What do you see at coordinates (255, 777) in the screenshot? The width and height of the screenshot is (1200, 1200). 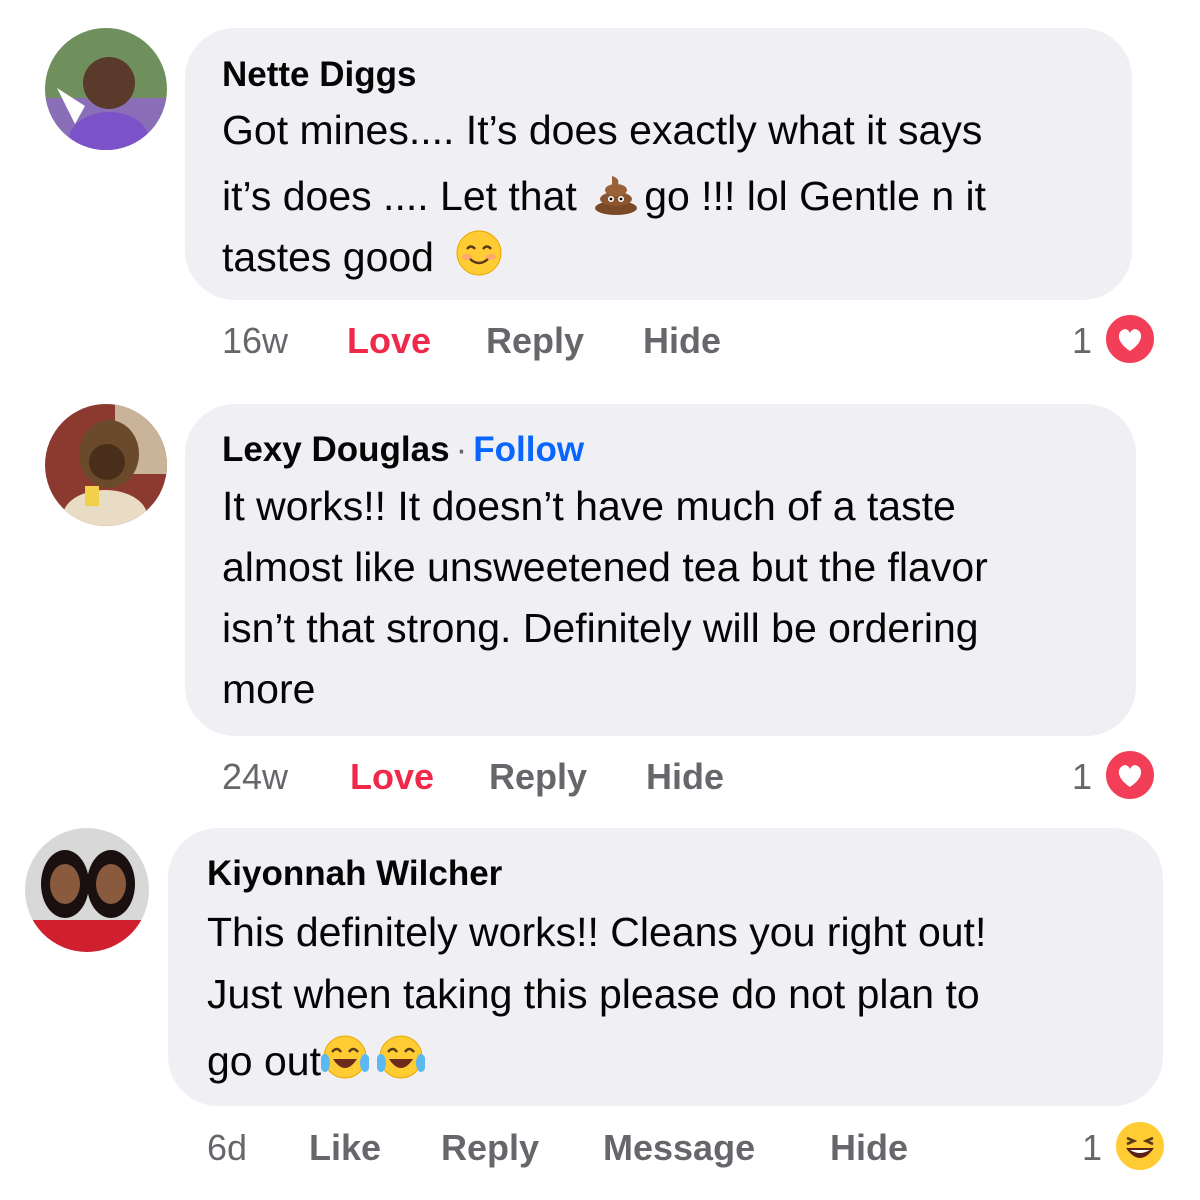 I see `comment-timestamp: 24w` at bounding box center [255, 777].